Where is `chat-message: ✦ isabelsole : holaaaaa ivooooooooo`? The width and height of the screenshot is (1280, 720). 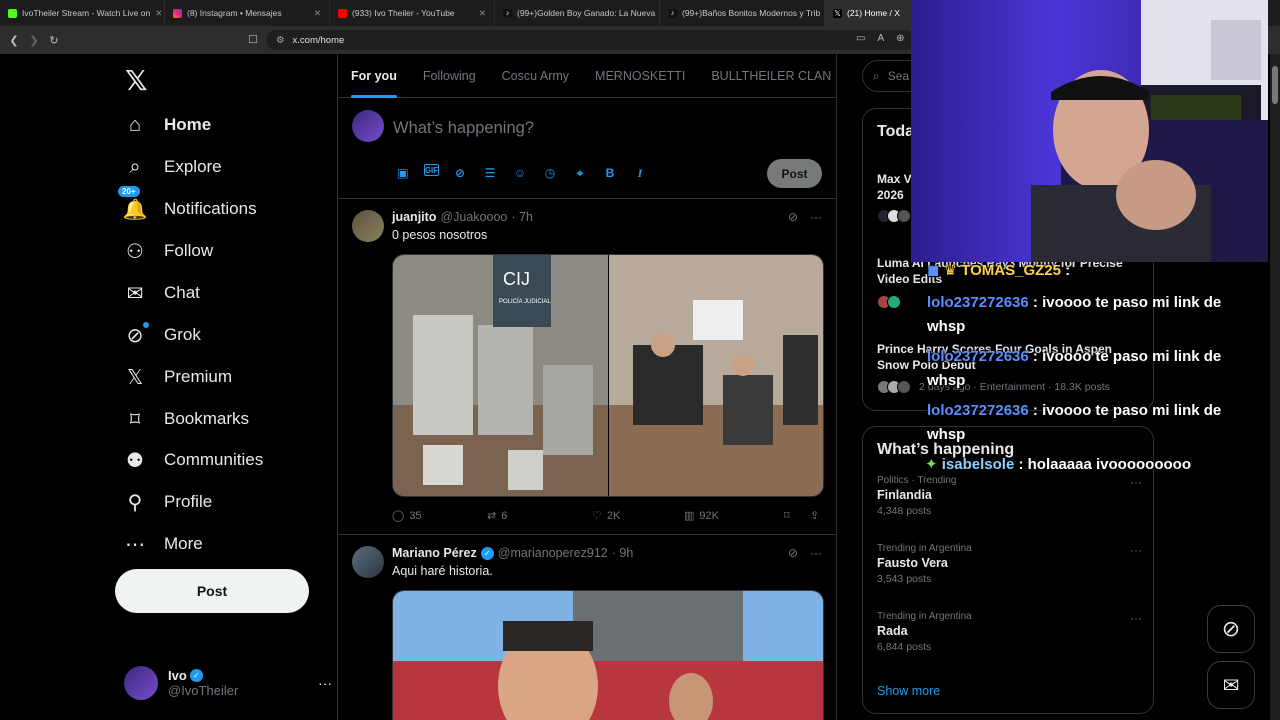 chat-message: ✦ isabelsole : holaaaaa ivooooooooo is located at coordinates (1058, 465).